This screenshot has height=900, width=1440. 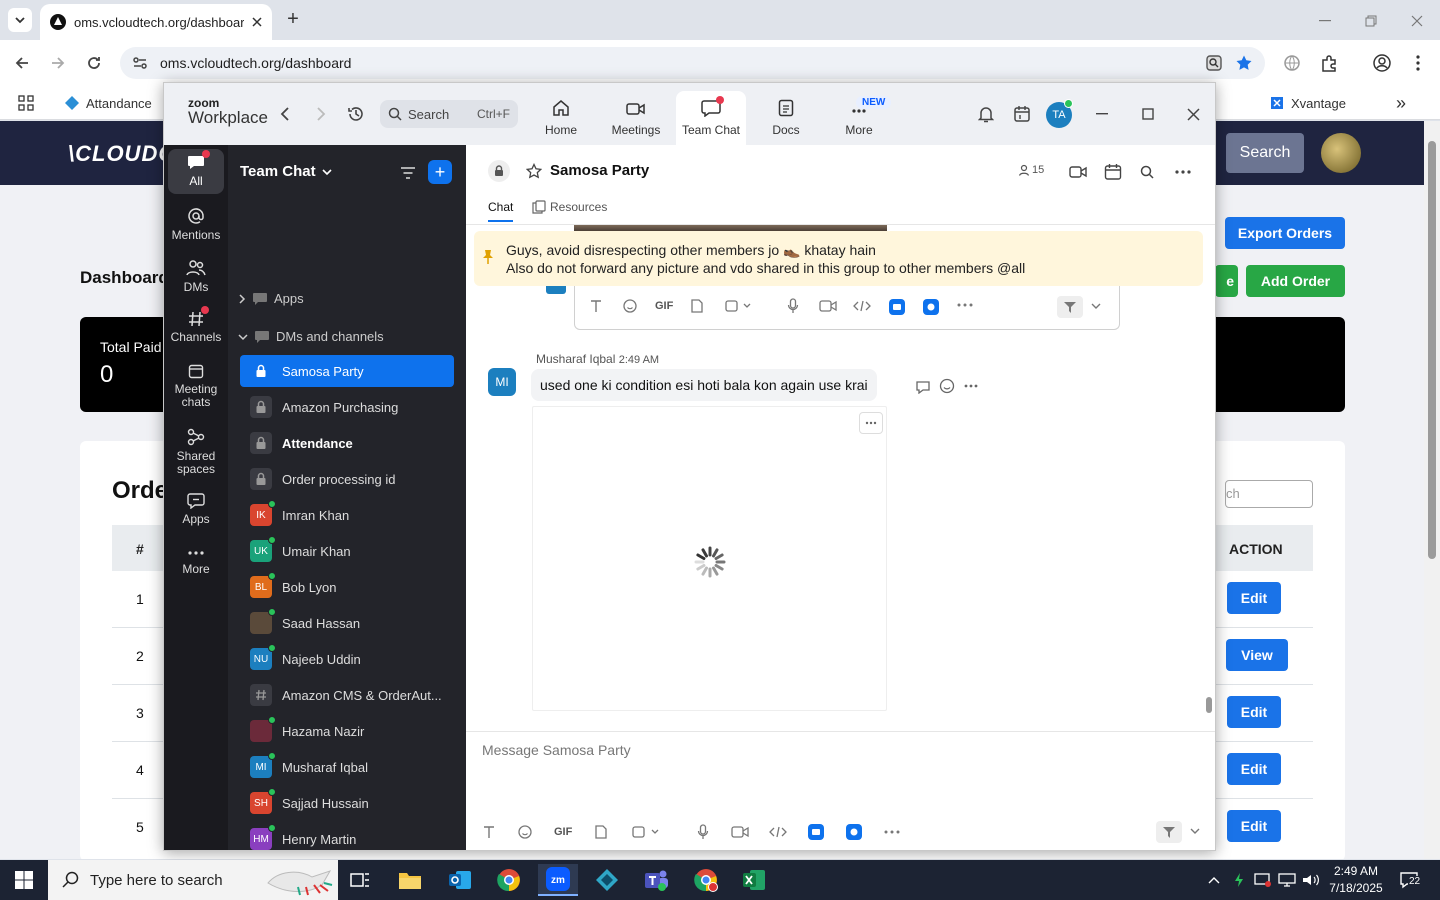 What do you see at coordinates (986, 114) in the screenshot?
I see `notifications-button` at bounding box center [986, 114].